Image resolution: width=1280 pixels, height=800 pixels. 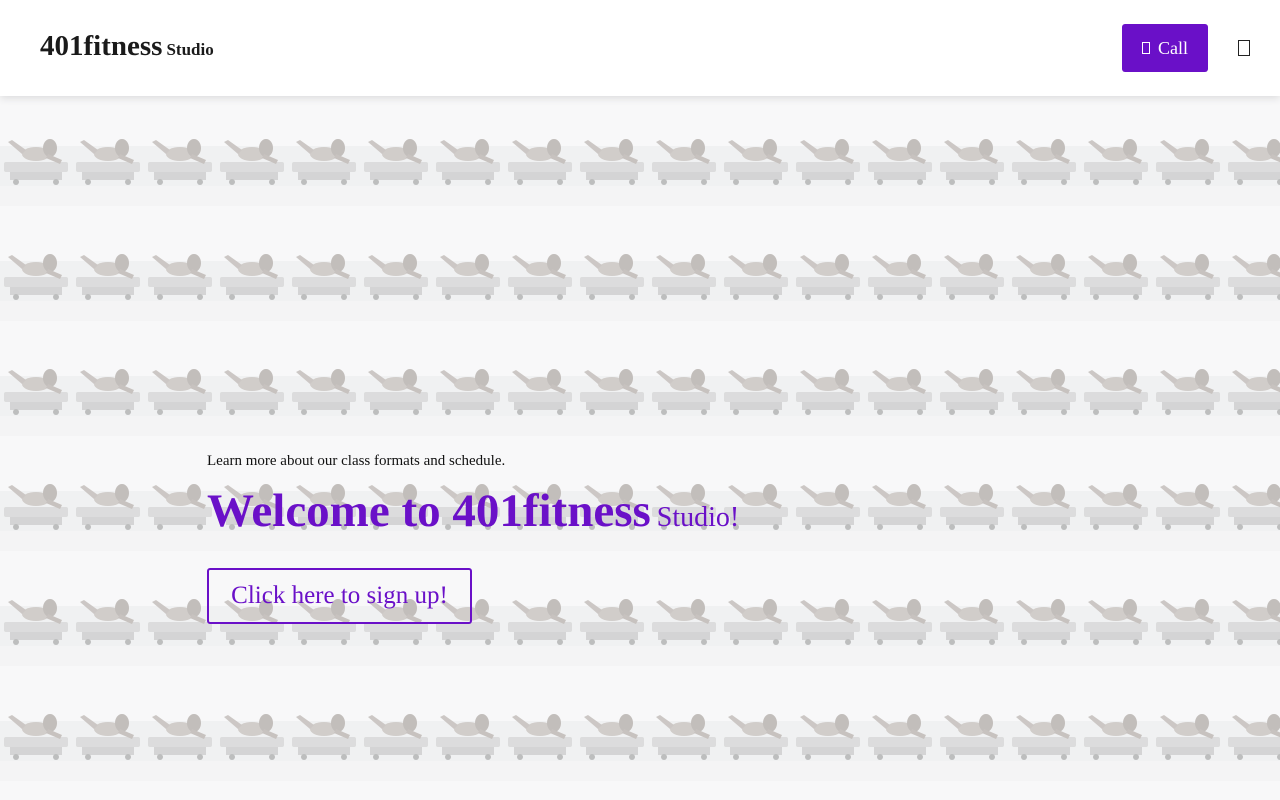 I want to click on hero-title-sub: Studio!, so click(x=698, y=517).